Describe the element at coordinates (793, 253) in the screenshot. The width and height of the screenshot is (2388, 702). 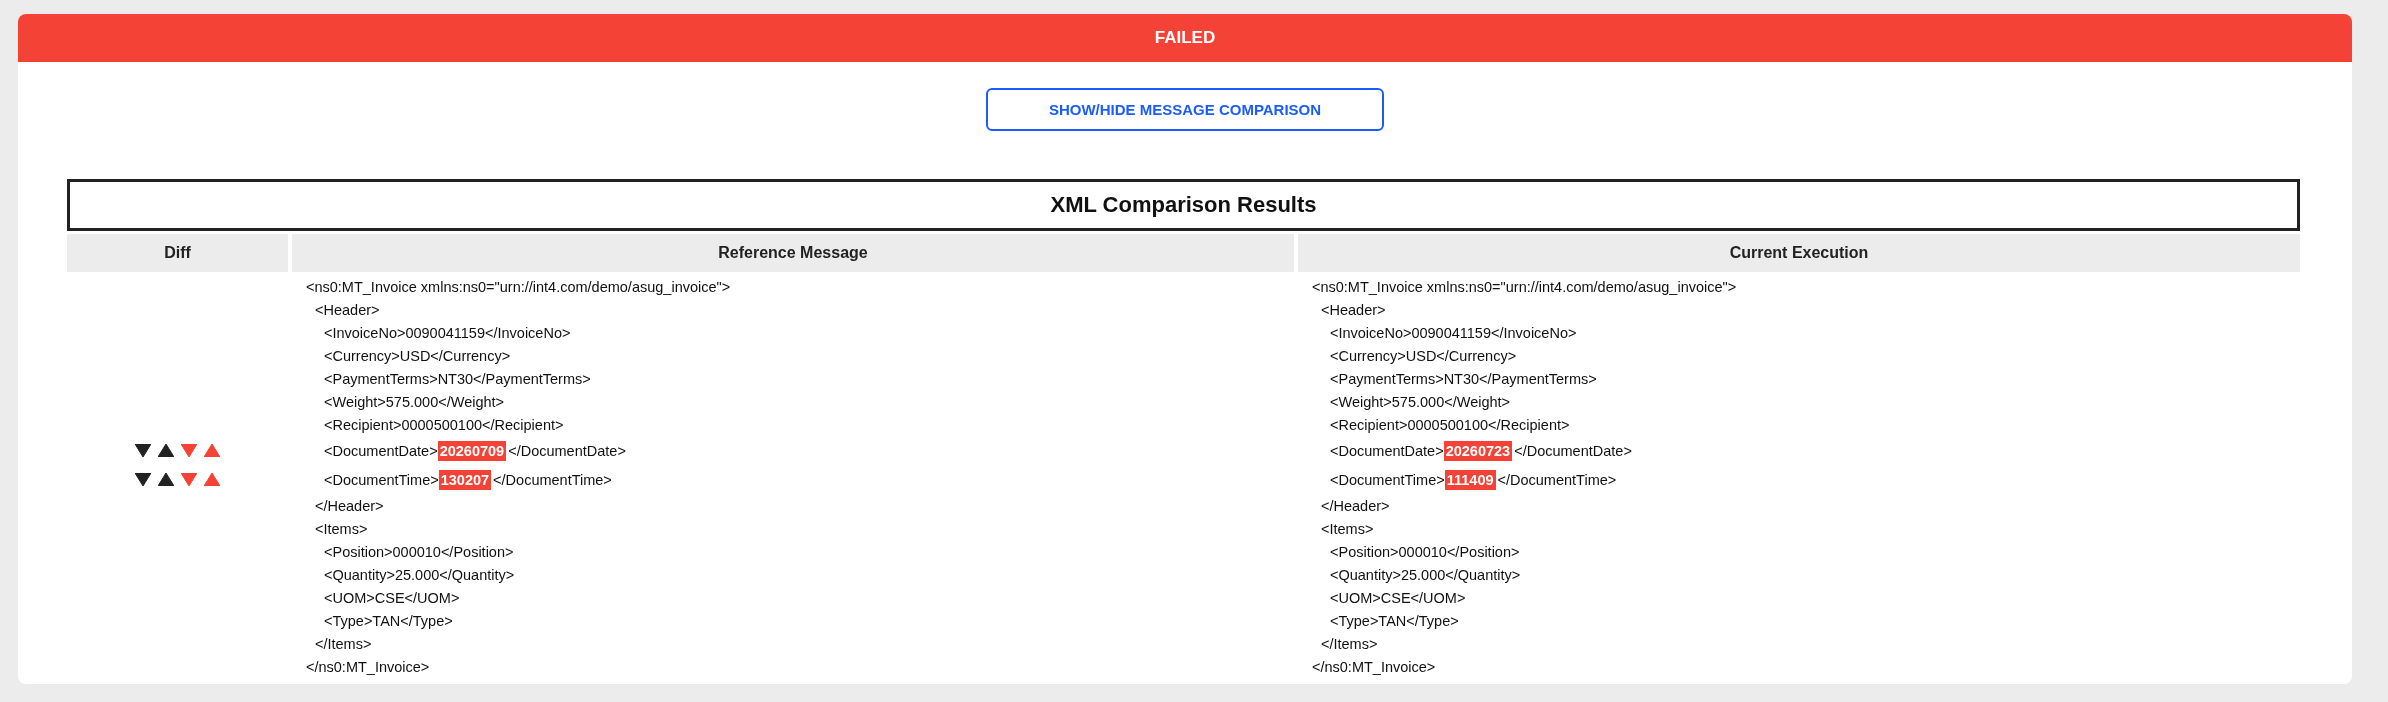
I see `column-header: Reference Message` at that location.